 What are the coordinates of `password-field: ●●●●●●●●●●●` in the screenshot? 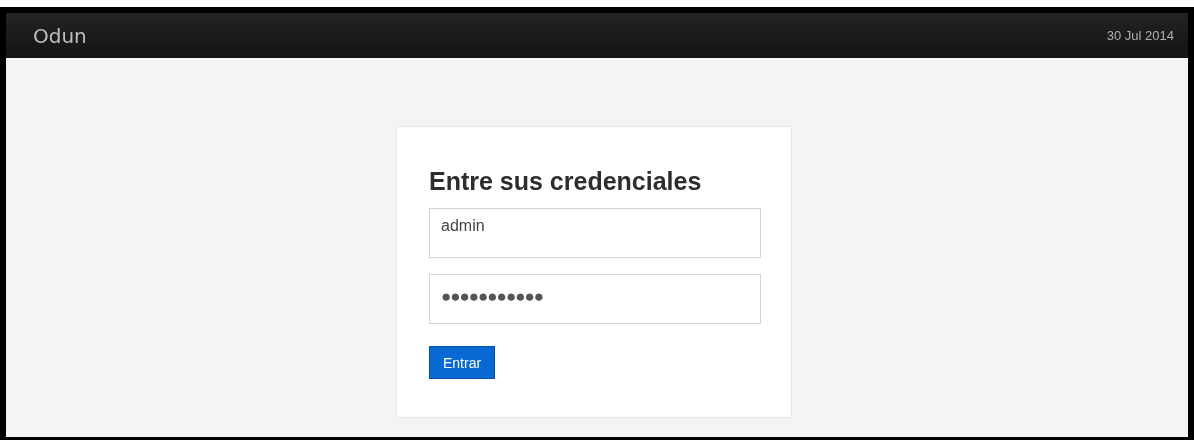 It's located at (595, 299).